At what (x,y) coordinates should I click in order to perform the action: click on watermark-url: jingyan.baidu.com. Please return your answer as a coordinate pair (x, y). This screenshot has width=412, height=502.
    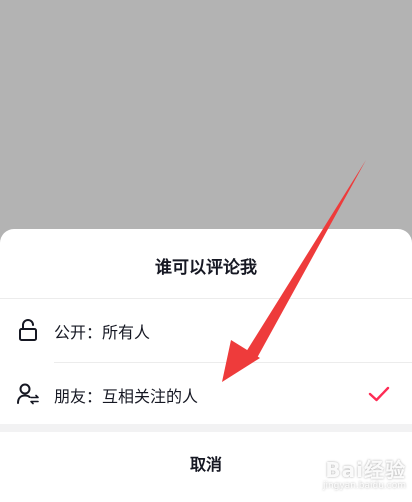
    Looking at the image, I should click on (364, 486).